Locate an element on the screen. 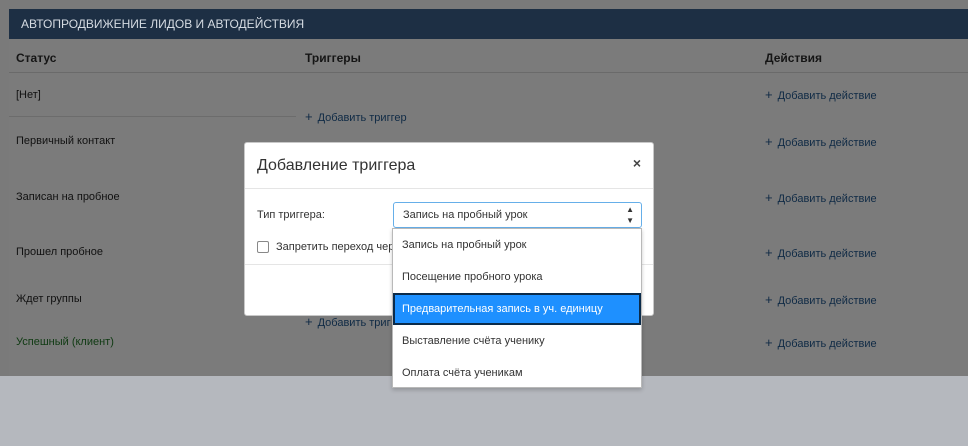  status-success-client: Успешный (клиент) is located at coordinates (65, 342).